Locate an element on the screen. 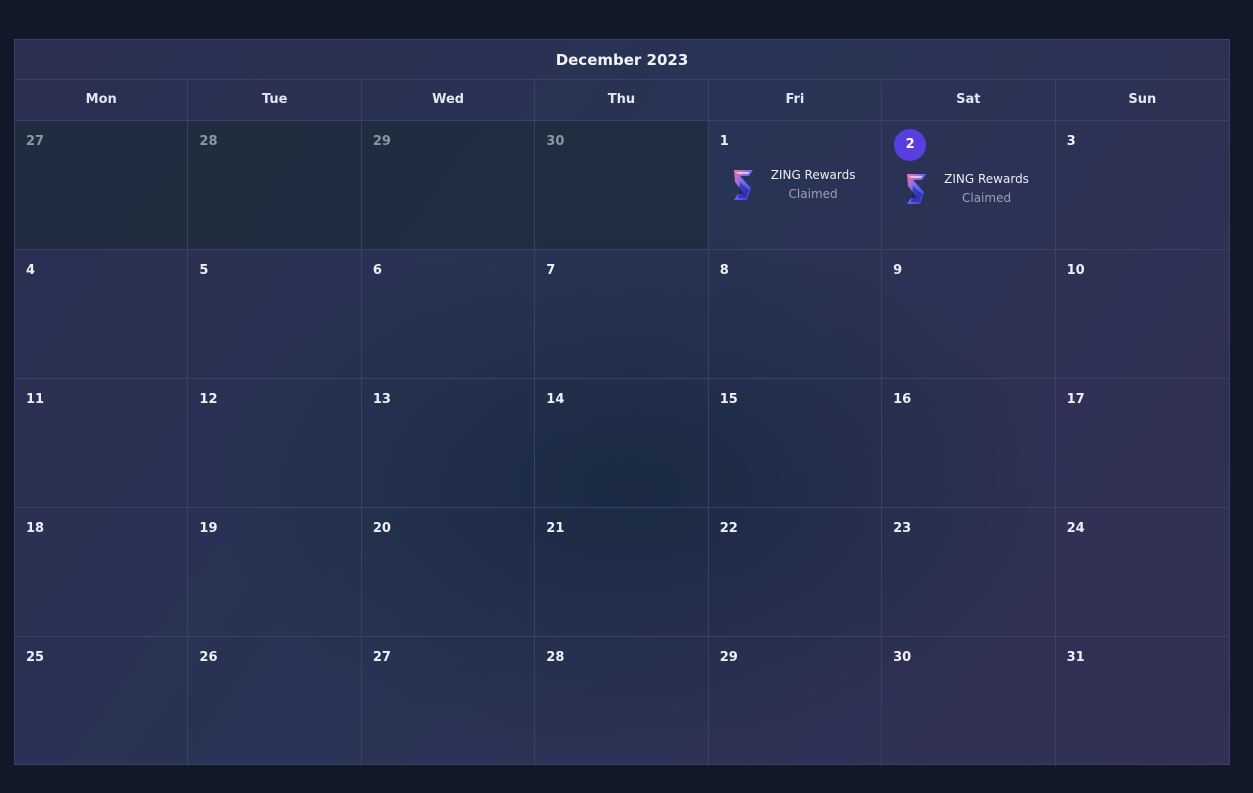 The image size is (1253, 793). day-cell: 20 is located at coordinates (448, 572).